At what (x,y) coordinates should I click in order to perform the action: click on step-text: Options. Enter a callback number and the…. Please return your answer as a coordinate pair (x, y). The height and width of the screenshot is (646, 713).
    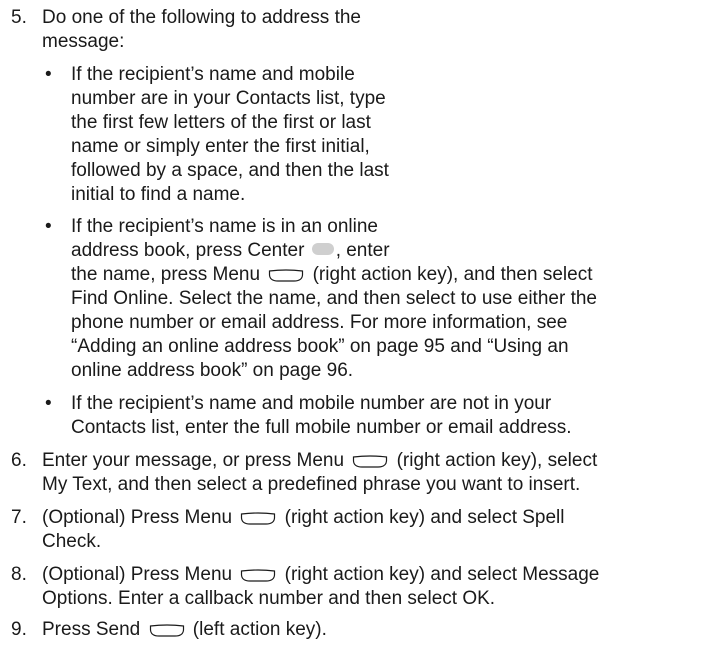
    Looking at the image, I should click on (269, 598).